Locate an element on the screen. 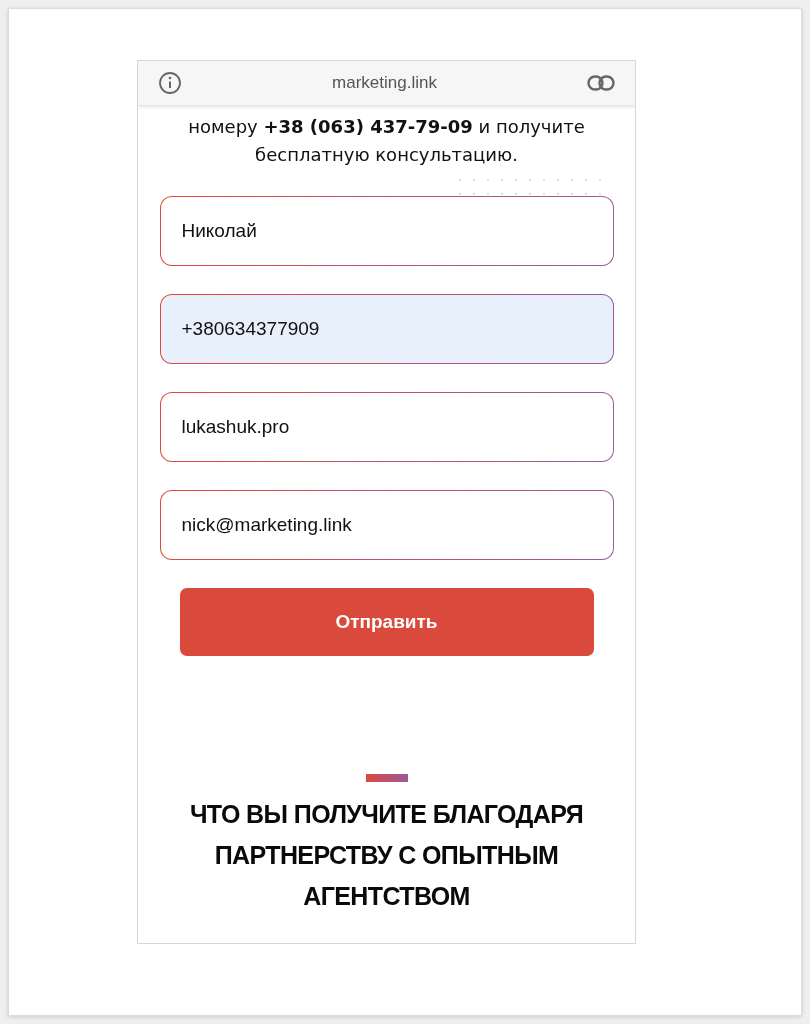 The height and width of the screenshot is (1024, 810). accent-bar is located at coordinates (386, 778).